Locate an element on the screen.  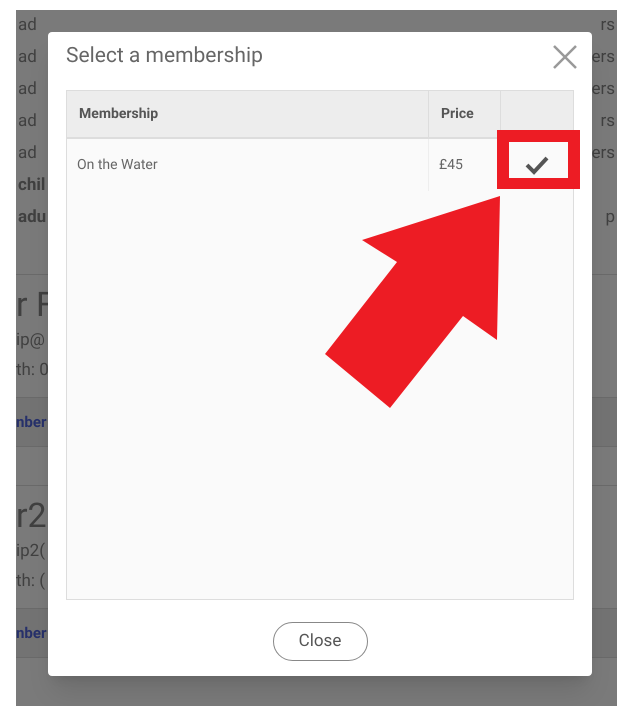
column-header: Membership is located at coordinates (248, 114).